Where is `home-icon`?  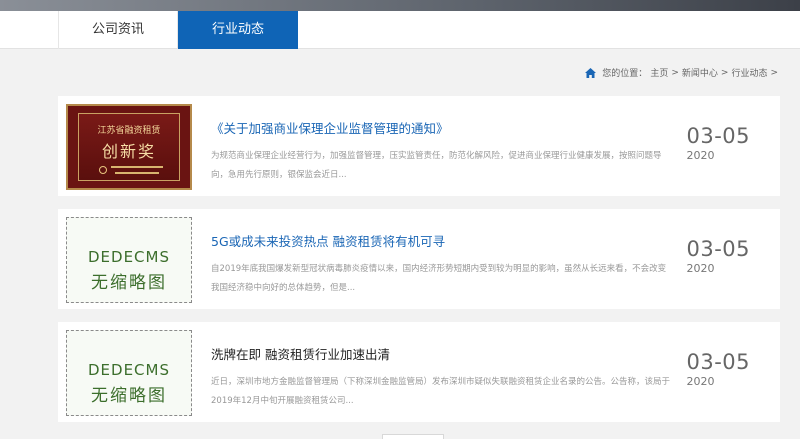 home-icon is located at coordinates (591, 72).